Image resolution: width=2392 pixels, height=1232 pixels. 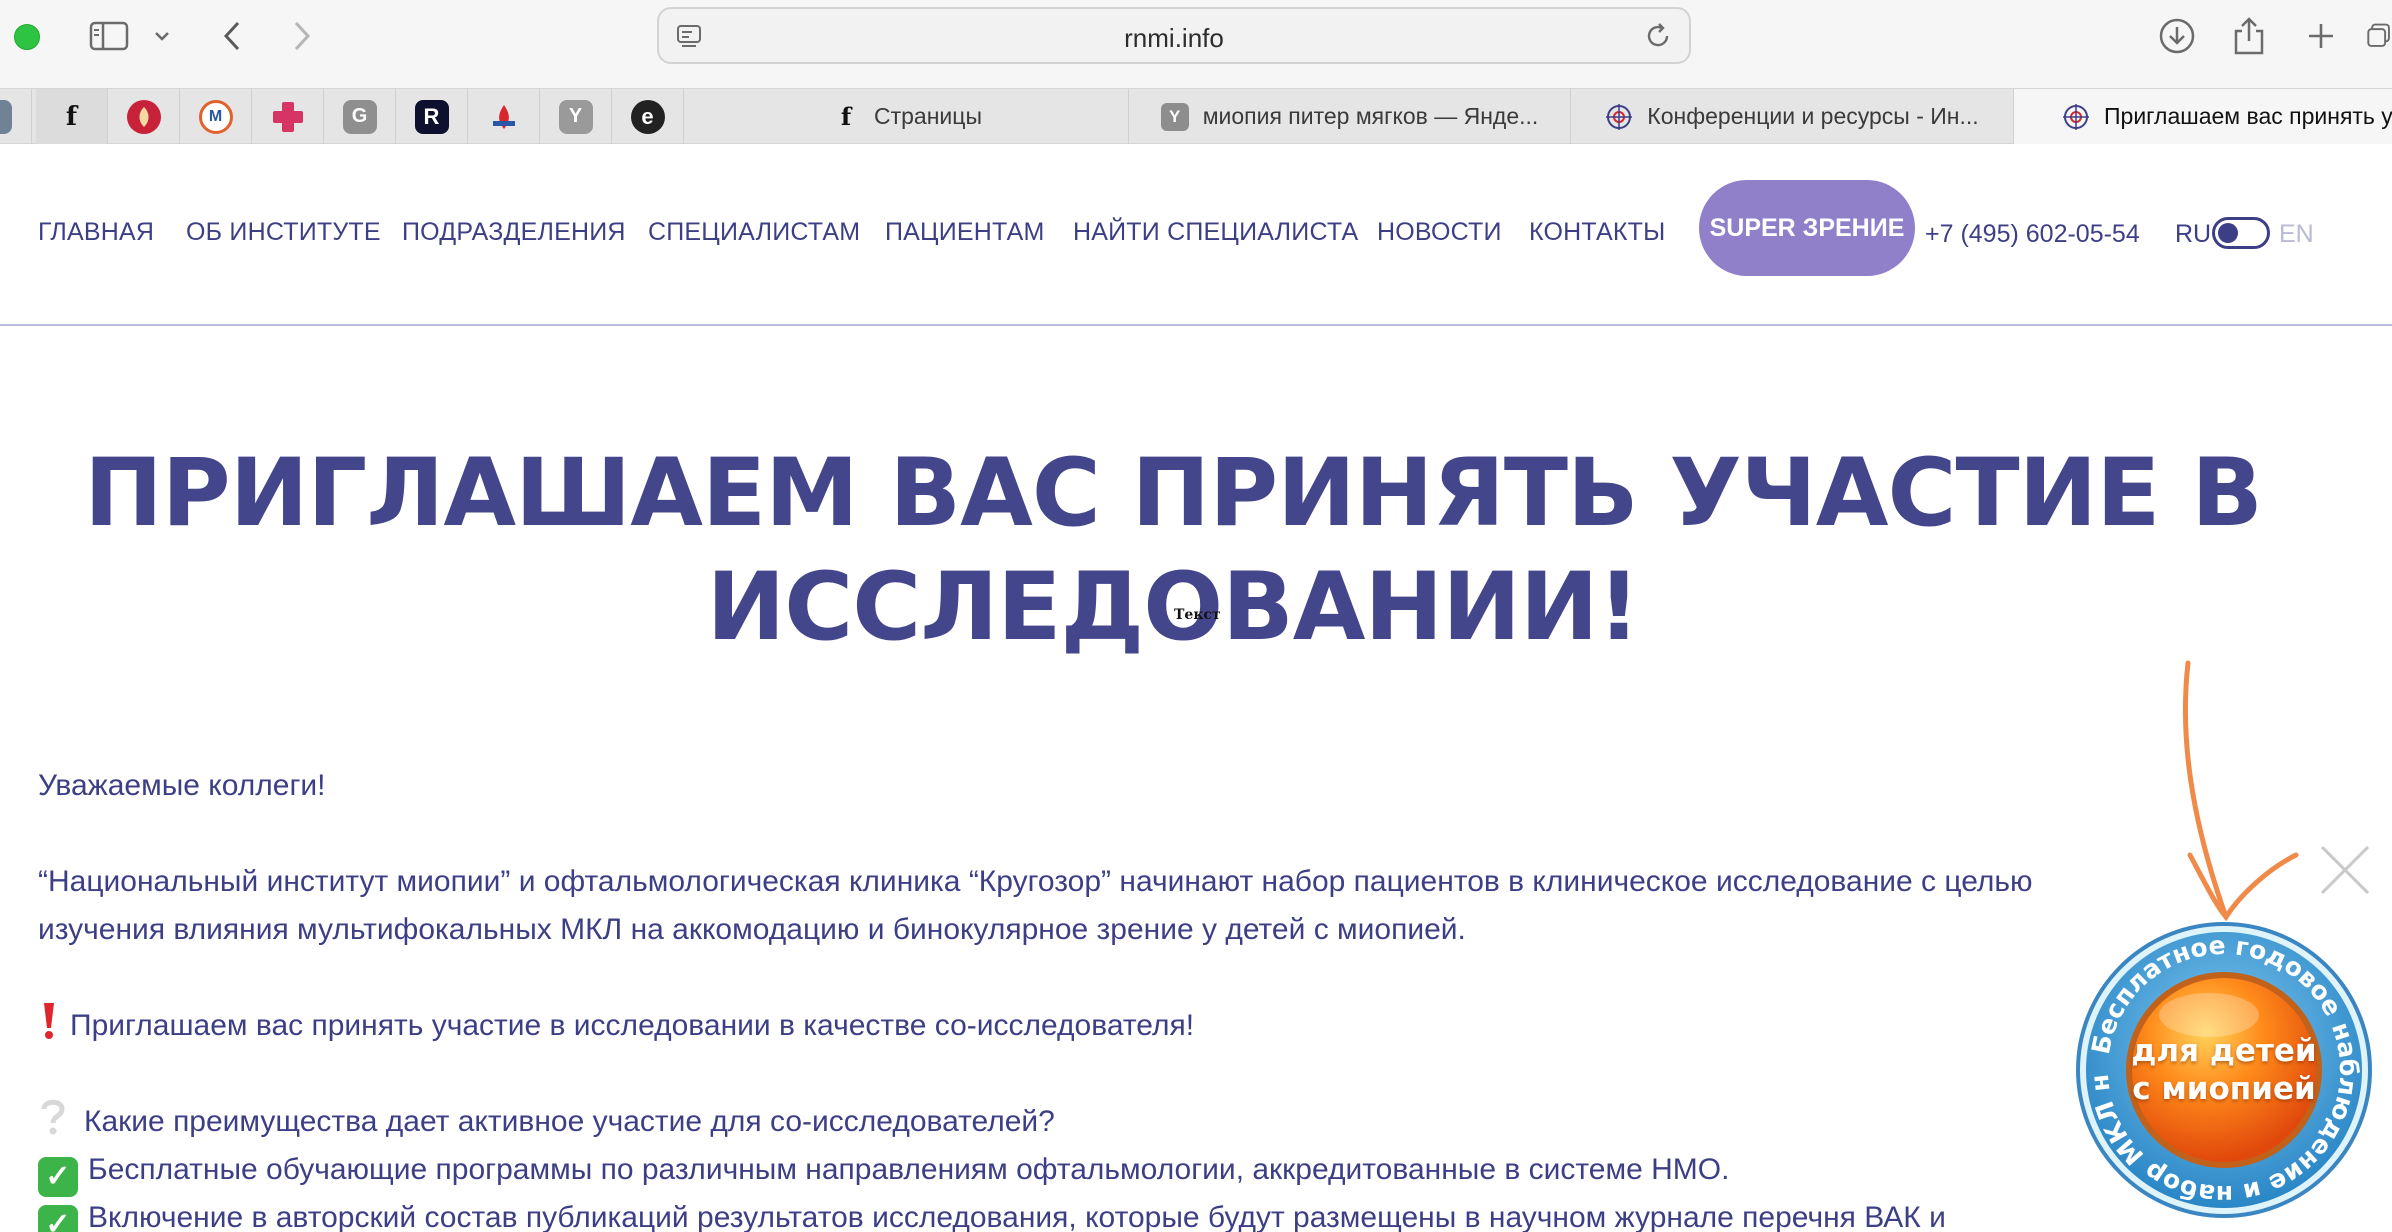 What do you see at coordinates (2177, 36) in the screenshot?
I see `downloads-icon` at bounding box center [2177, 36].